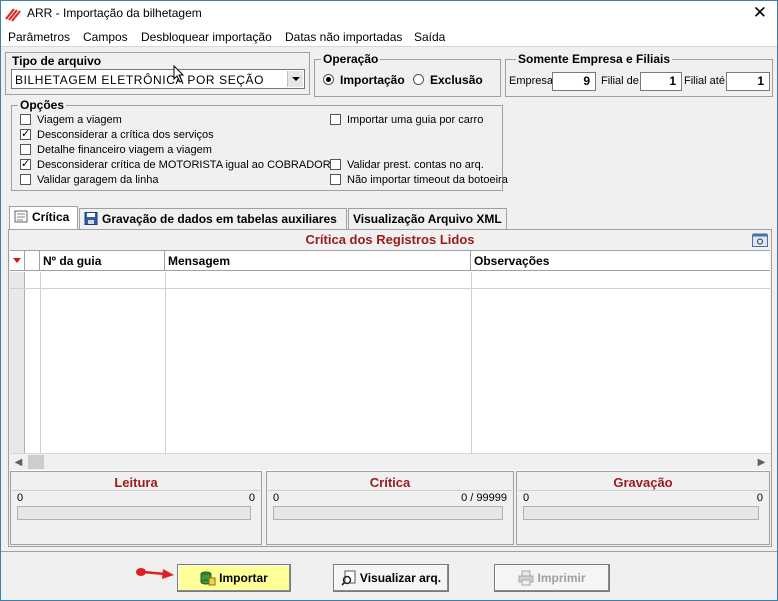  Describe the element at coordinates (179, 74) in the screenshot. I see `mouse-cursor-icon` at that location.